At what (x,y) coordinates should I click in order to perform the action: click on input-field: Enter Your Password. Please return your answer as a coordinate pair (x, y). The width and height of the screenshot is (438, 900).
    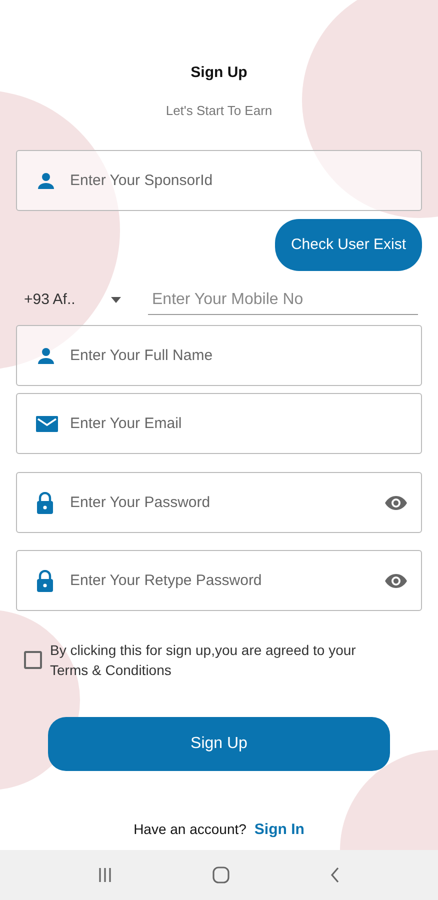
    Looking at the image, I should click on (219, 502).